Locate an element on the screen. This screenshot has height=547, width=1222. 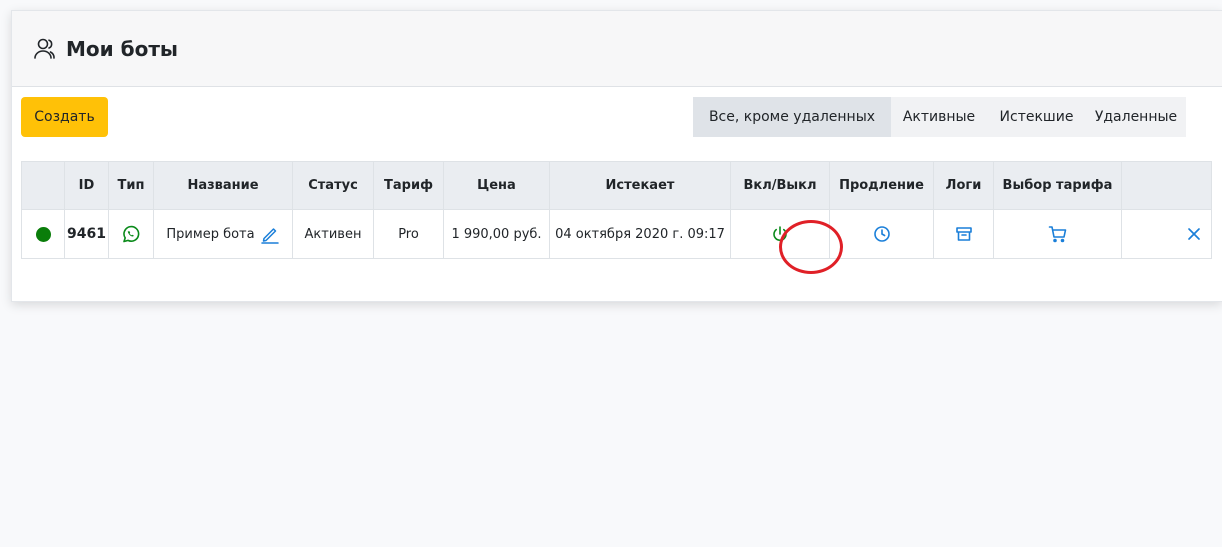
power-icon is located at coordinates (780, 234).